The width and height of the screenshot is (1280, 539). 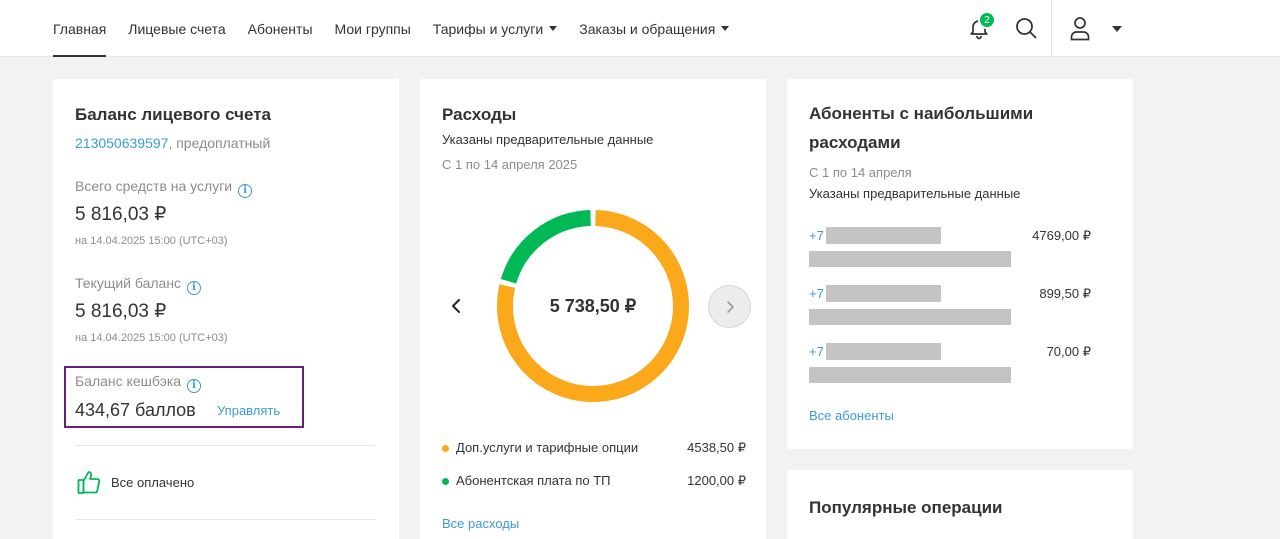 What do you see at coordinates (456, 306) in the screenshot?
I see `chevron-left-icon` at bounding box center [456, 306].